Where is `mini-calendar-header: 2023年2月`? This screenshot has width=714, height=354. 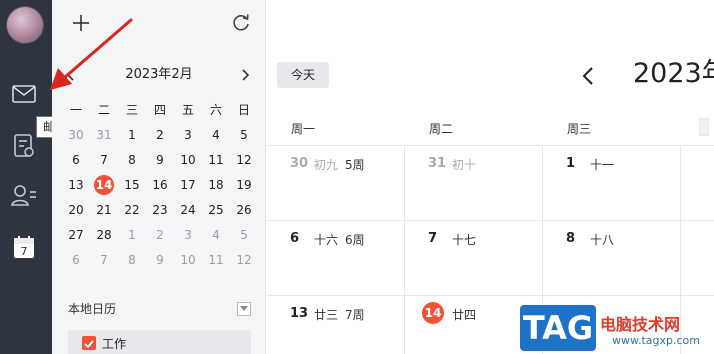 mini-calendar-header: 2023年2月 is located at coordinates (159, 75).